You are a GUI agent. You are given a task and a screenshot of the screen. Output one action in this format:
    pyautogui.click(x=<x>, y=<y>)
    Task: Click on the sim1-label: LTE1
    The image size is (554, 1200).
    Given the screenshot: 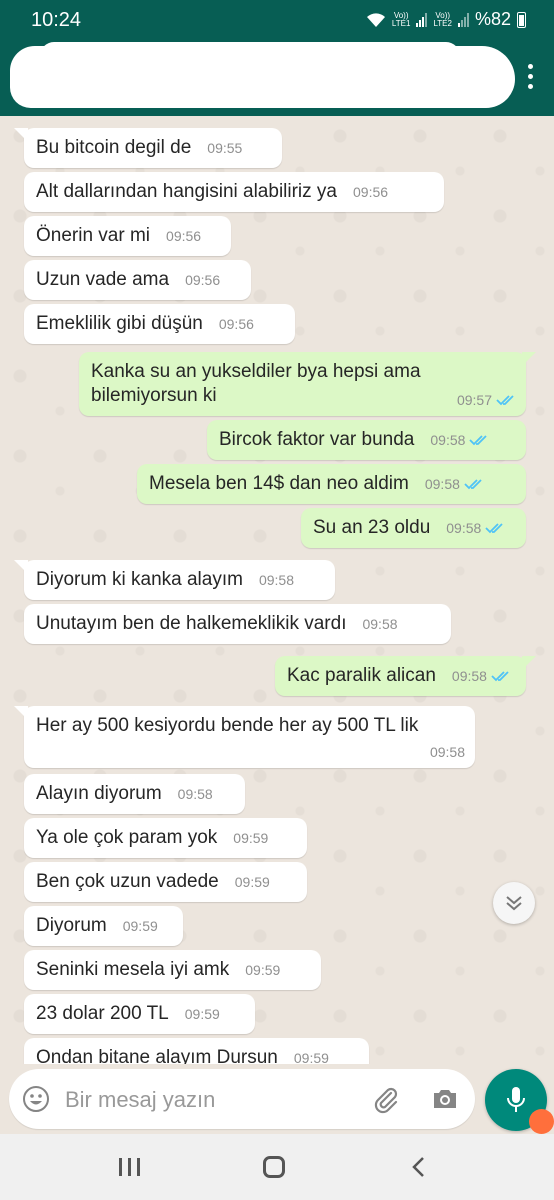 What is the action you would take?
    pyautogui.click(x=401, y=23)
    